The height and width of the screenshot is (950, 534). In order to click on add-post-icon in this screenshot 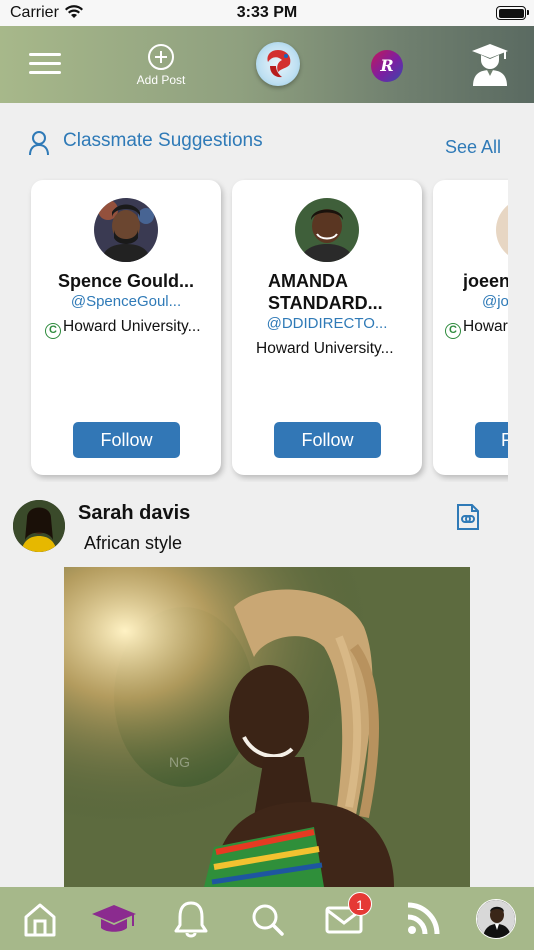, I will do `click(161, 57)`.